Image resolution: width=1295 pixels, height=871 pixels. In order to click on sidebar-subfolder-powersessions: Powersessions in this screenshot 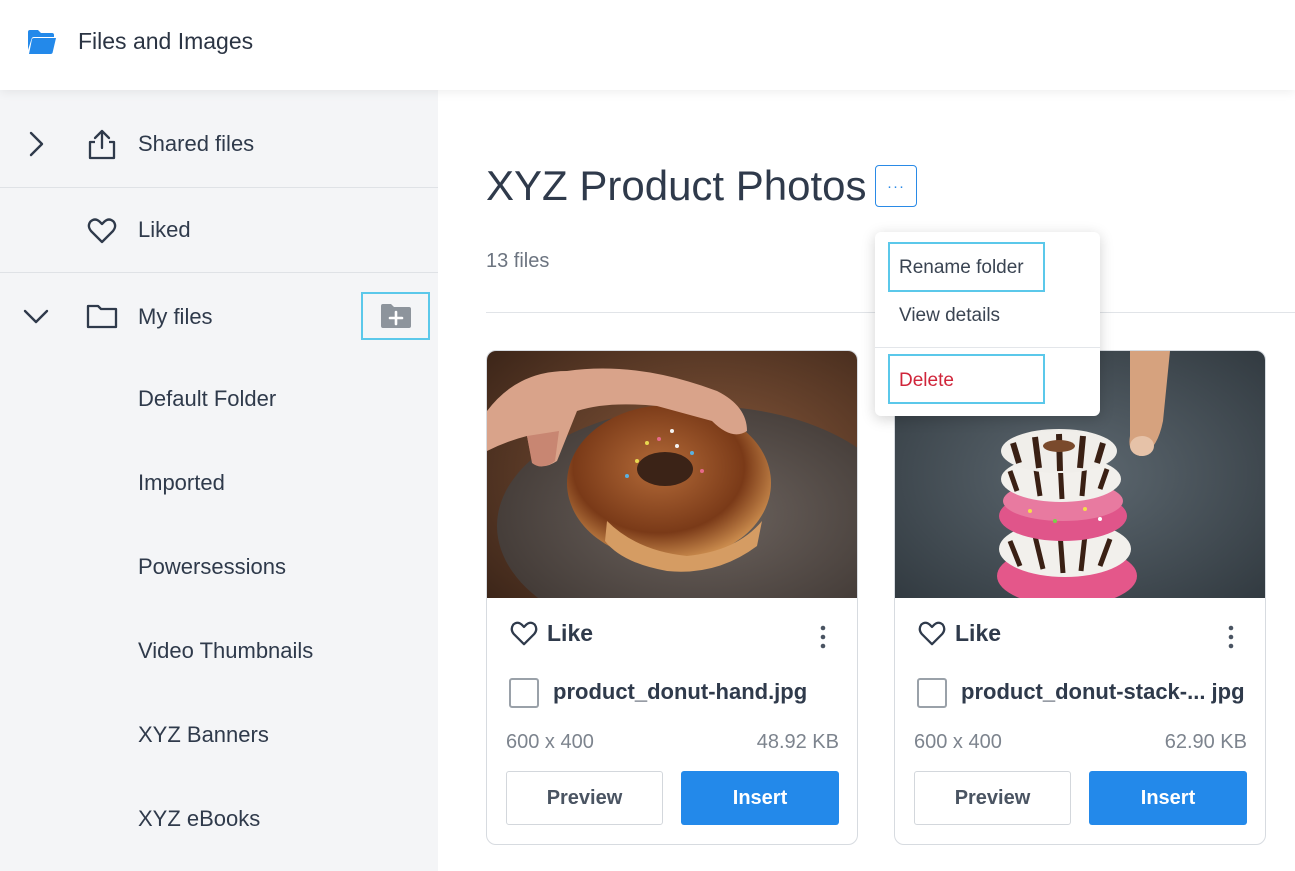, I will do `click(212, 567)`.